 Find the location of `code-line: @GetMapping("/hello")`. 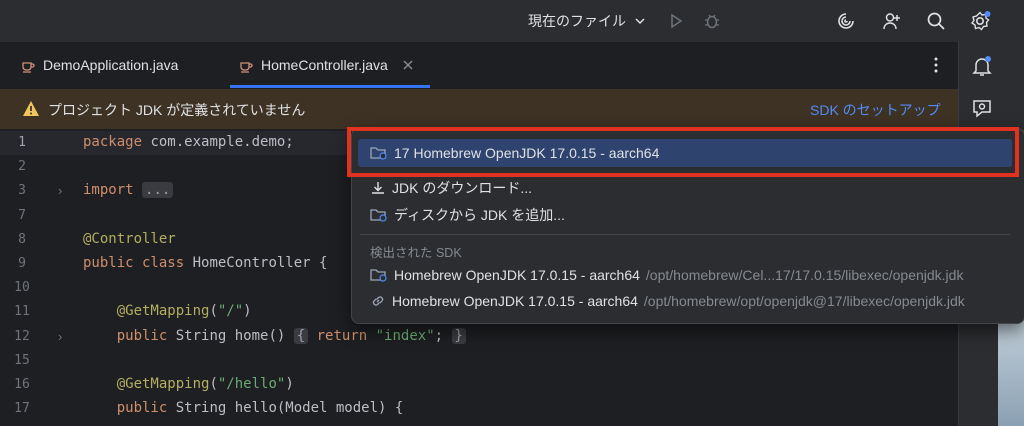

code-line: @GetMapping("/hello") is located at coordinates (188, 384).